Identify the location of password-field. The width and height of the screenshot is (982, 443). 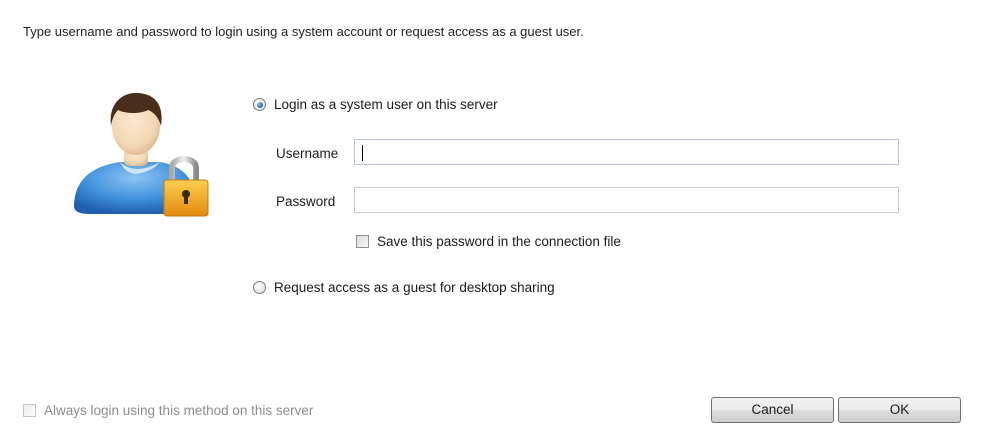
(626, 200).